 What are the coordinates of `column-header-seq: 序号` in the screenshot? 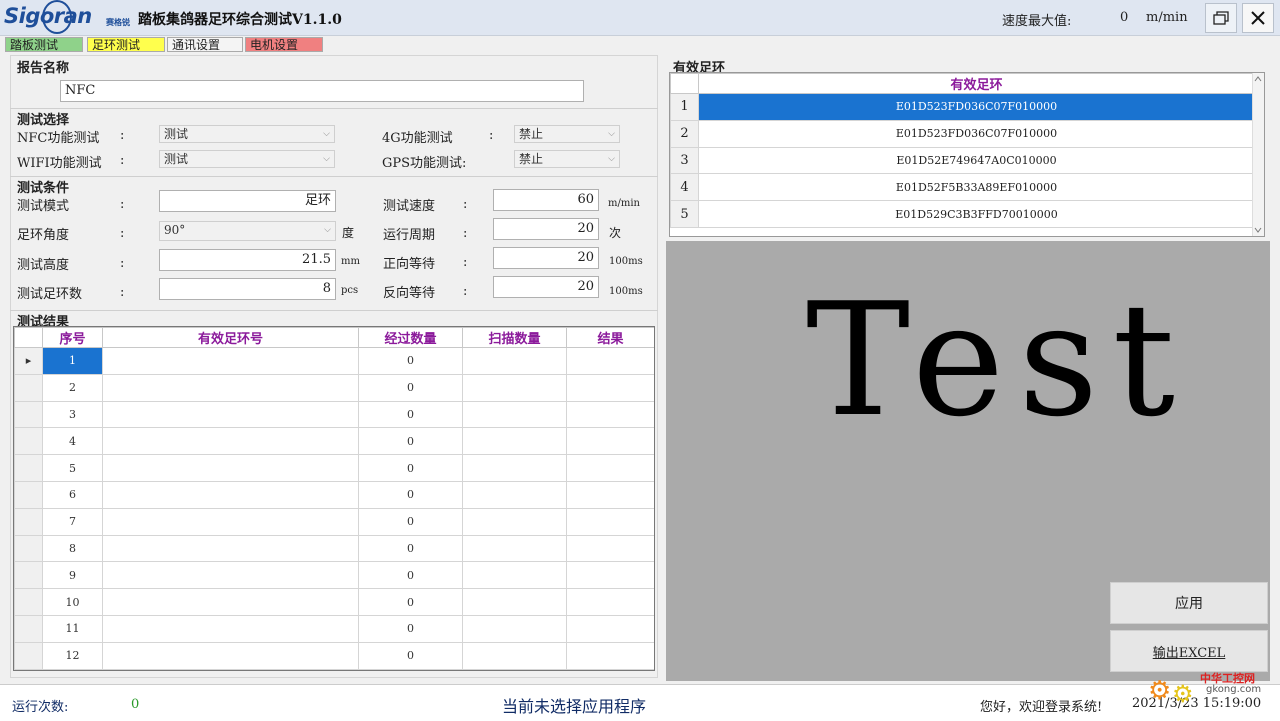 It's located at (72, 337).